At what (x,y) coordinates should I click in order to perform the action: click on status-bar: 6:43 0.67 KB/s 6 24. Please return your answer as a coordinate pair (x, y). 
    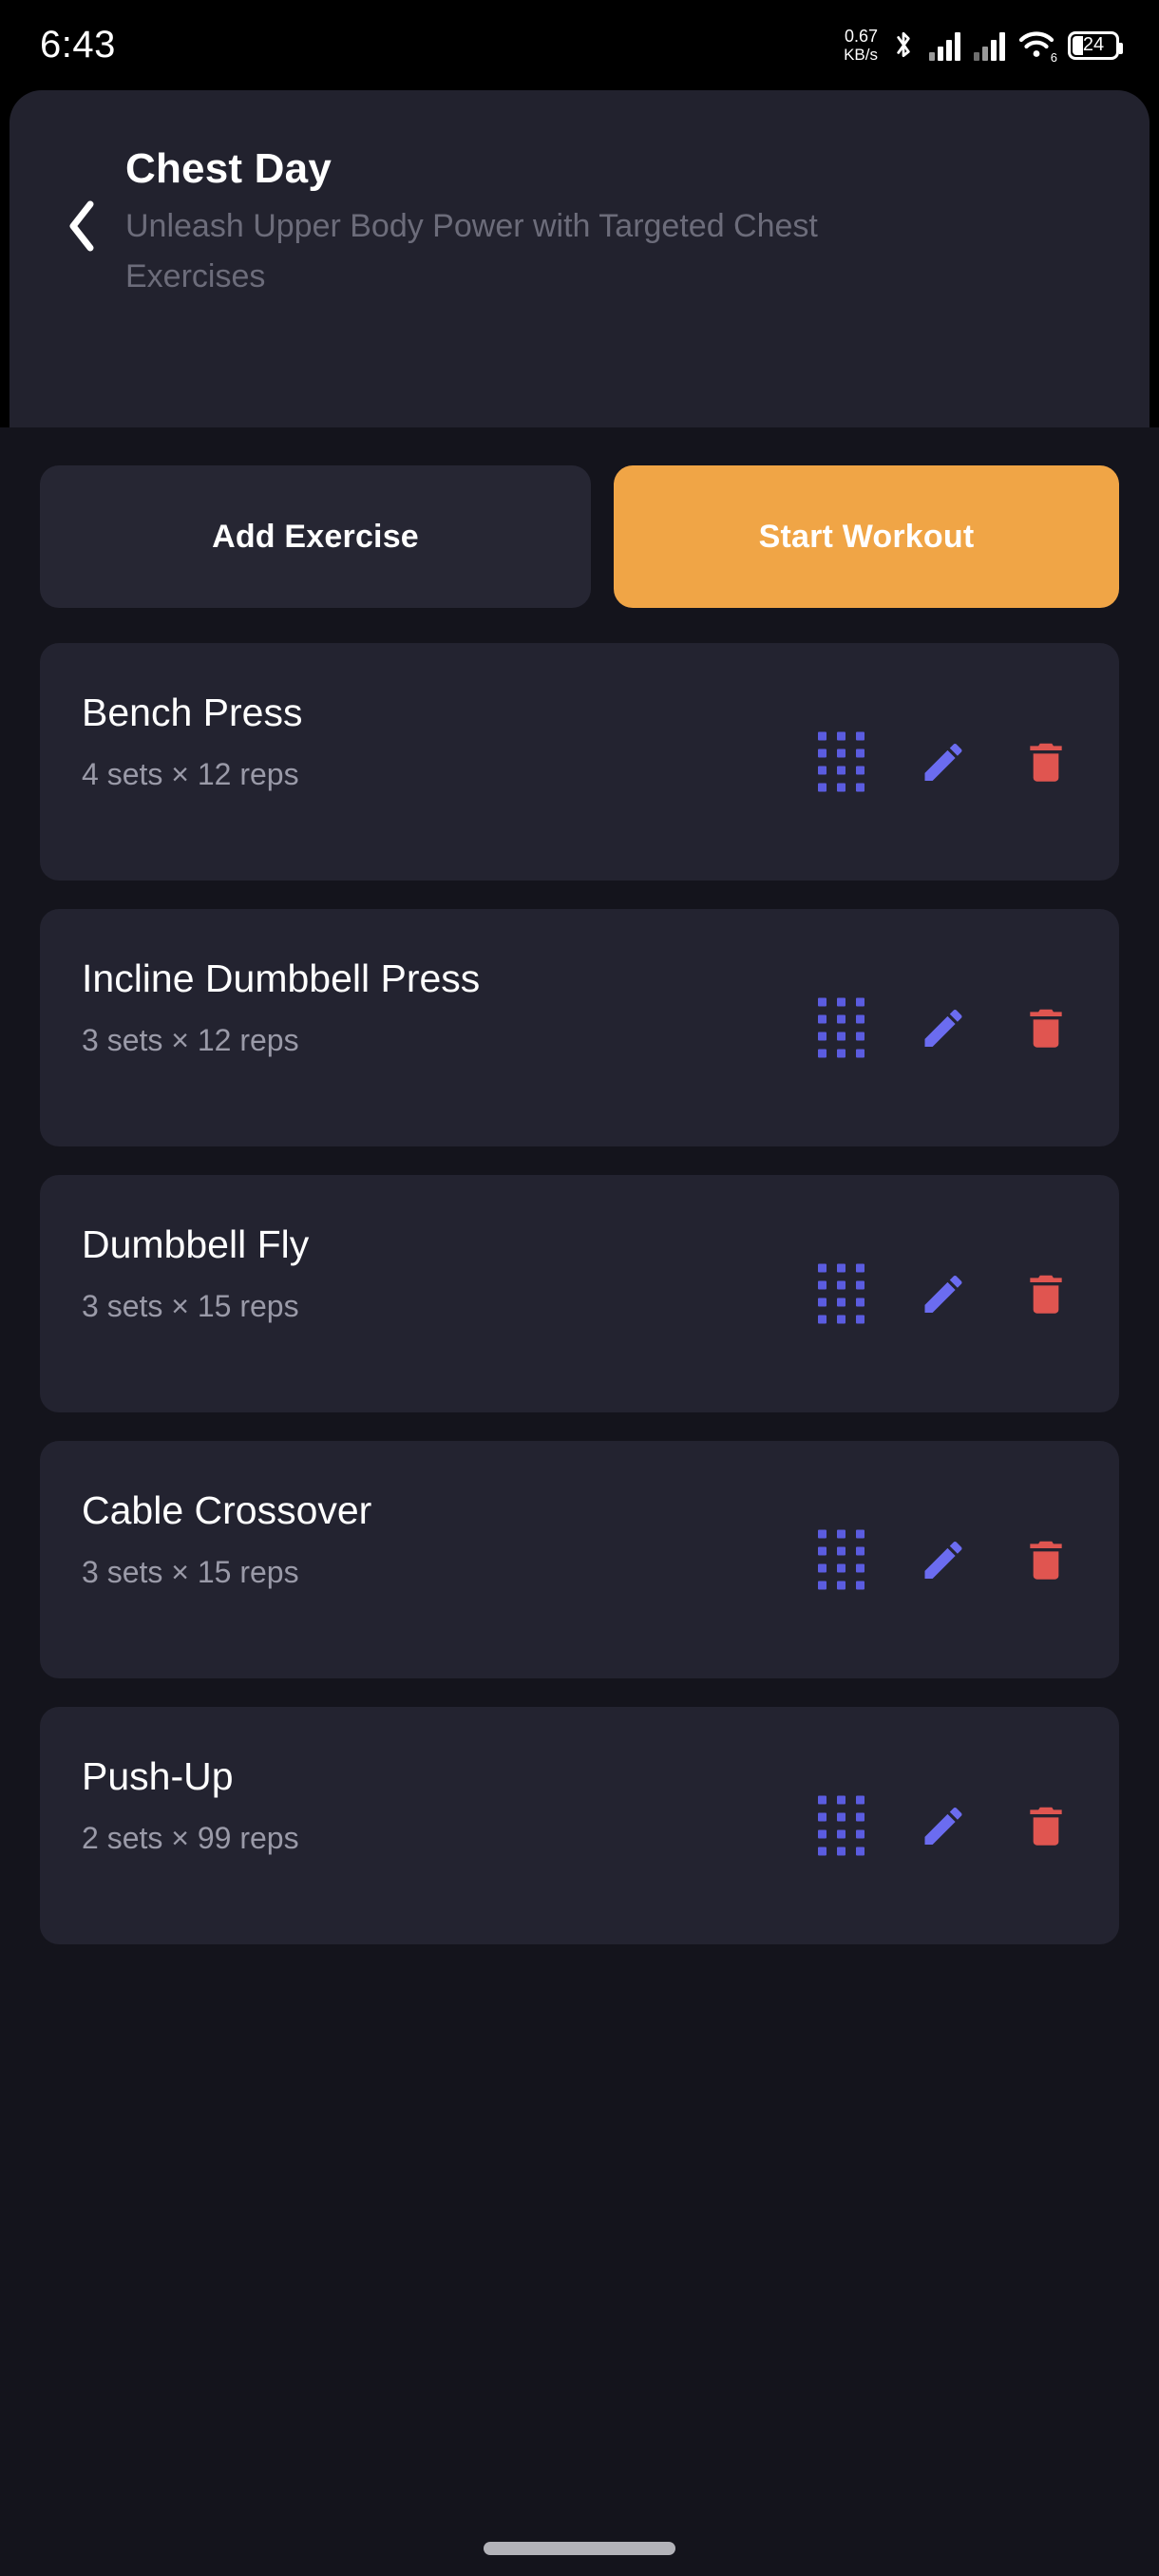
    Looking at the image, I should click on (579, 45).